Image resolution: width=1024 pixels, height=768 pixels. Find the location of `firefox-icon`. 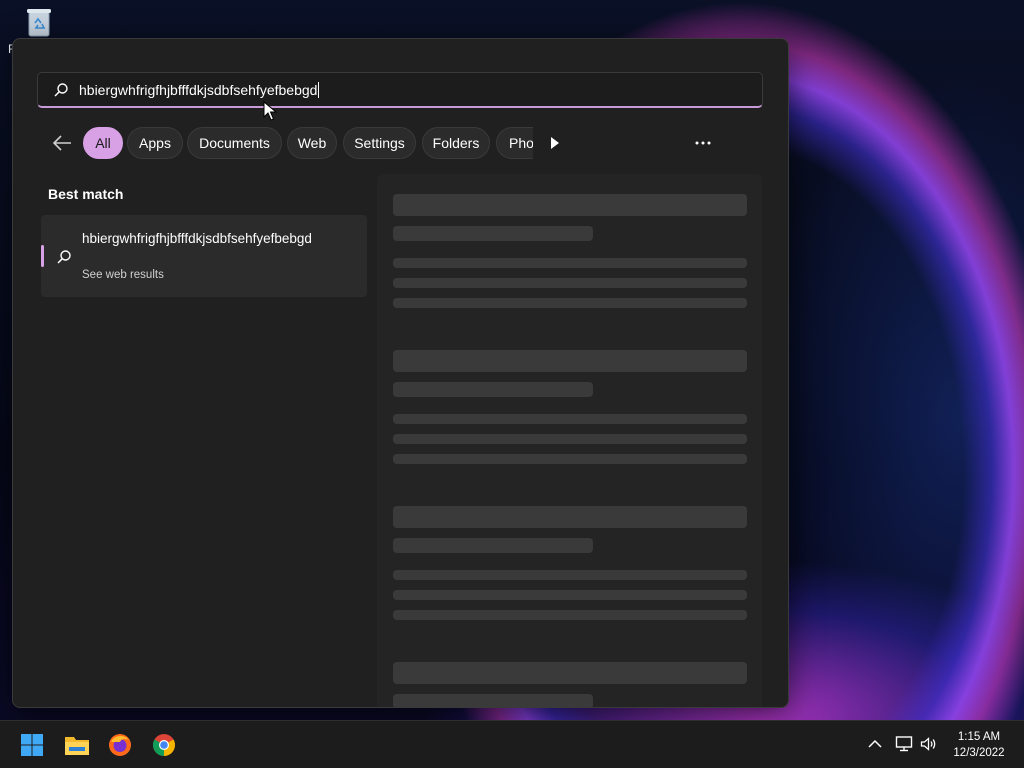

firefox-icon is located at coordinates (120, 745).